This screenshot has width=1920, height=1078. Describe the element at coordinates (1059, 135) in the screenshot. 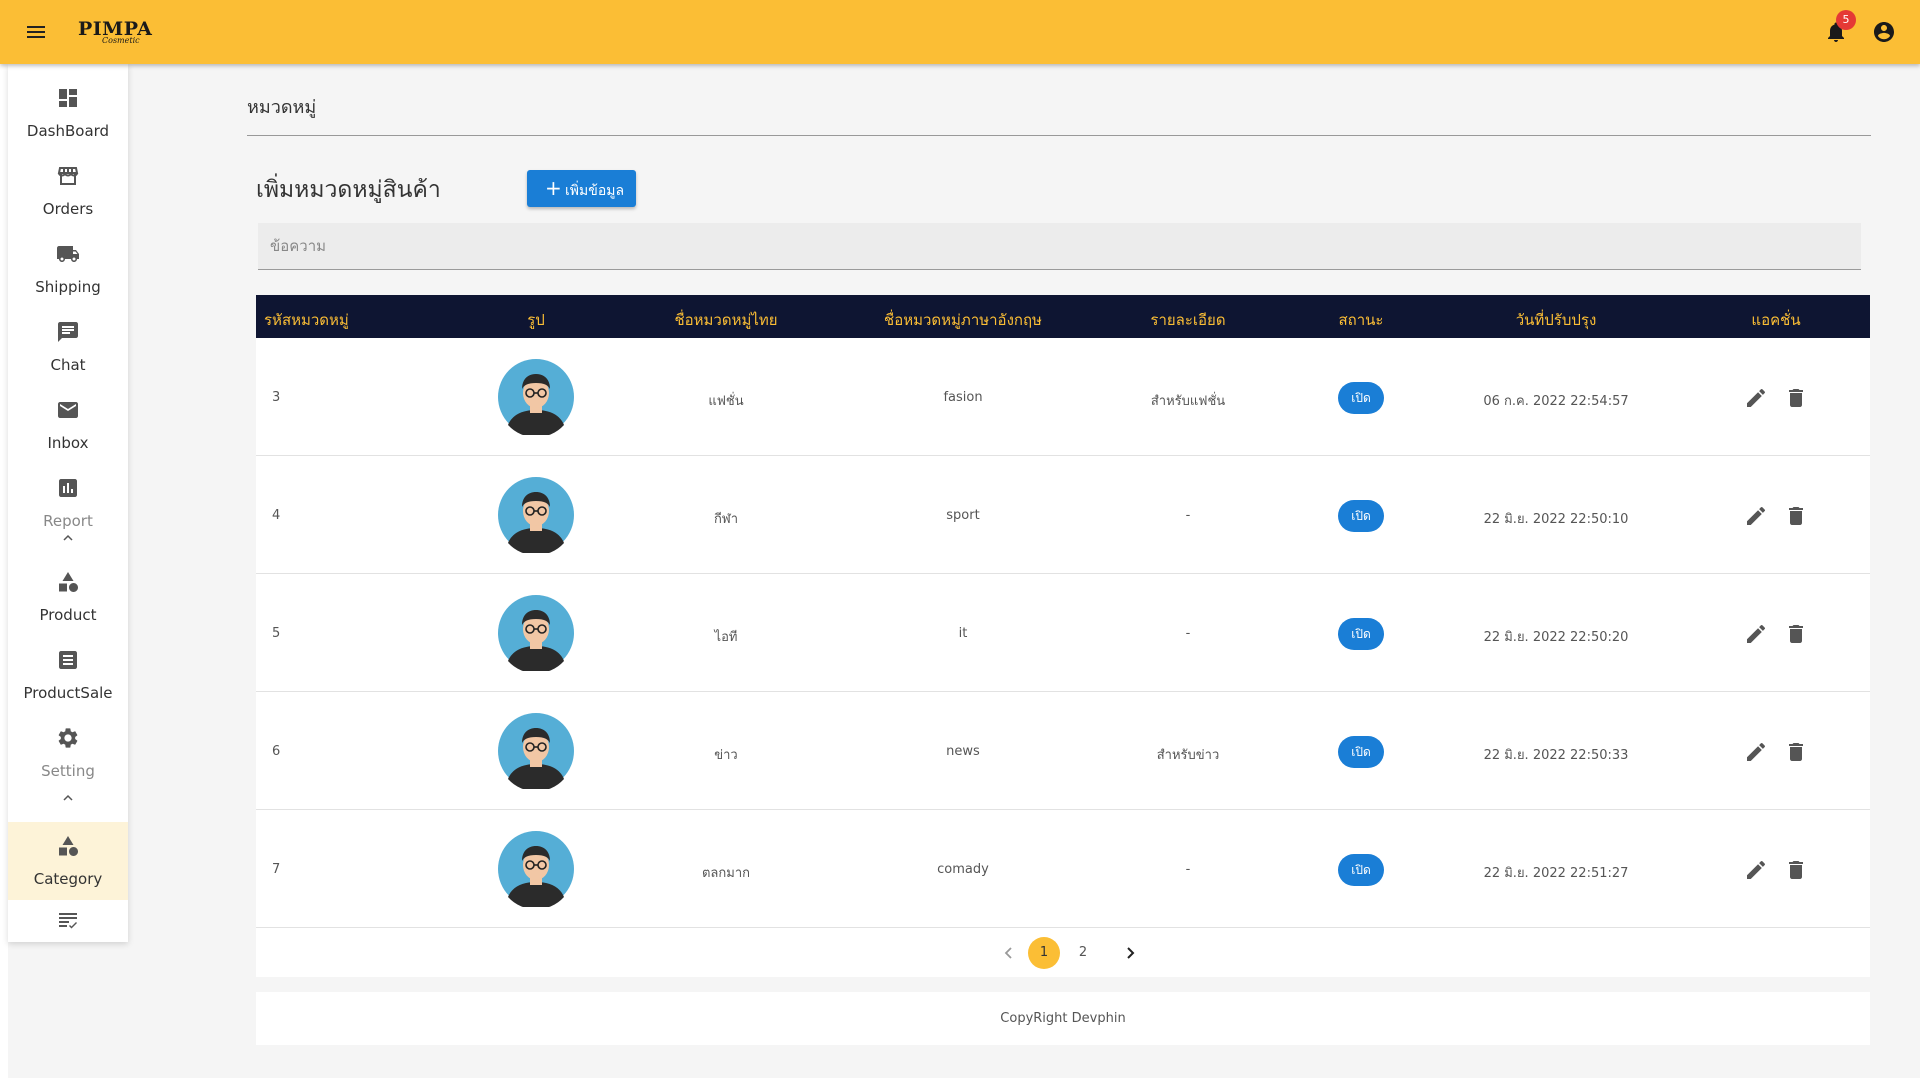

I see `divider` at that location.